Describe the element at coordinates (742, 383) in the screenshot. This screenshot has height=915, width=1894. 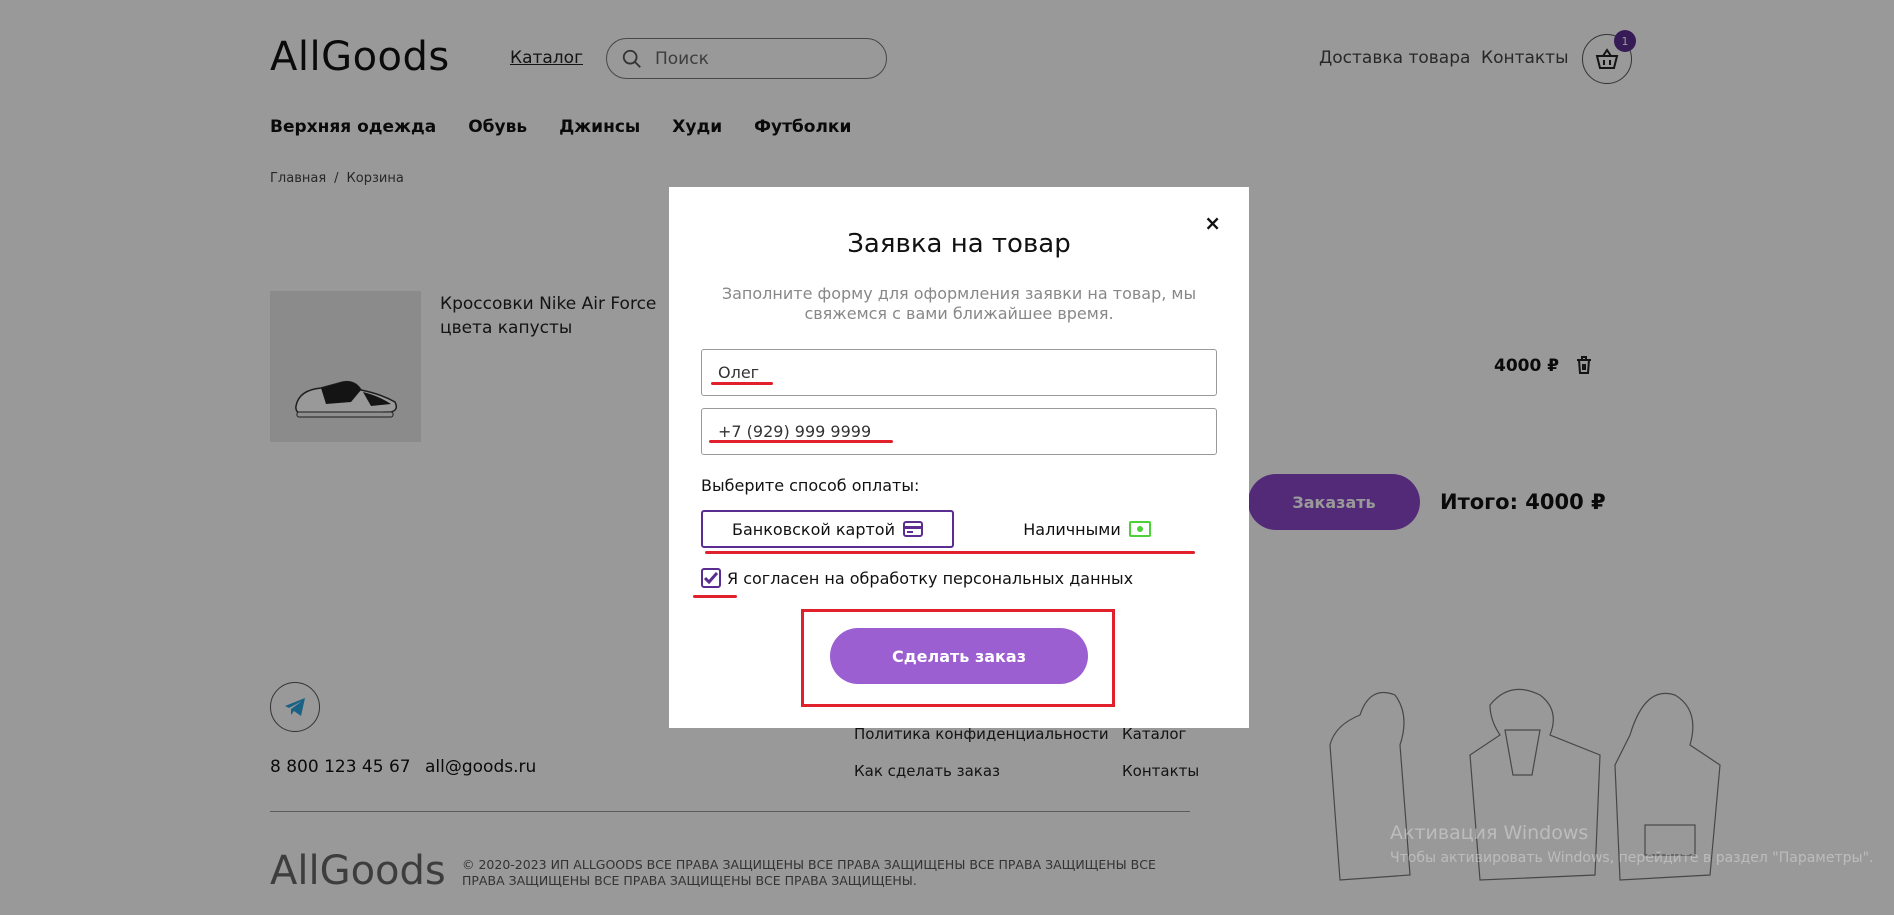
I see `annotation-underline-name` at that location.